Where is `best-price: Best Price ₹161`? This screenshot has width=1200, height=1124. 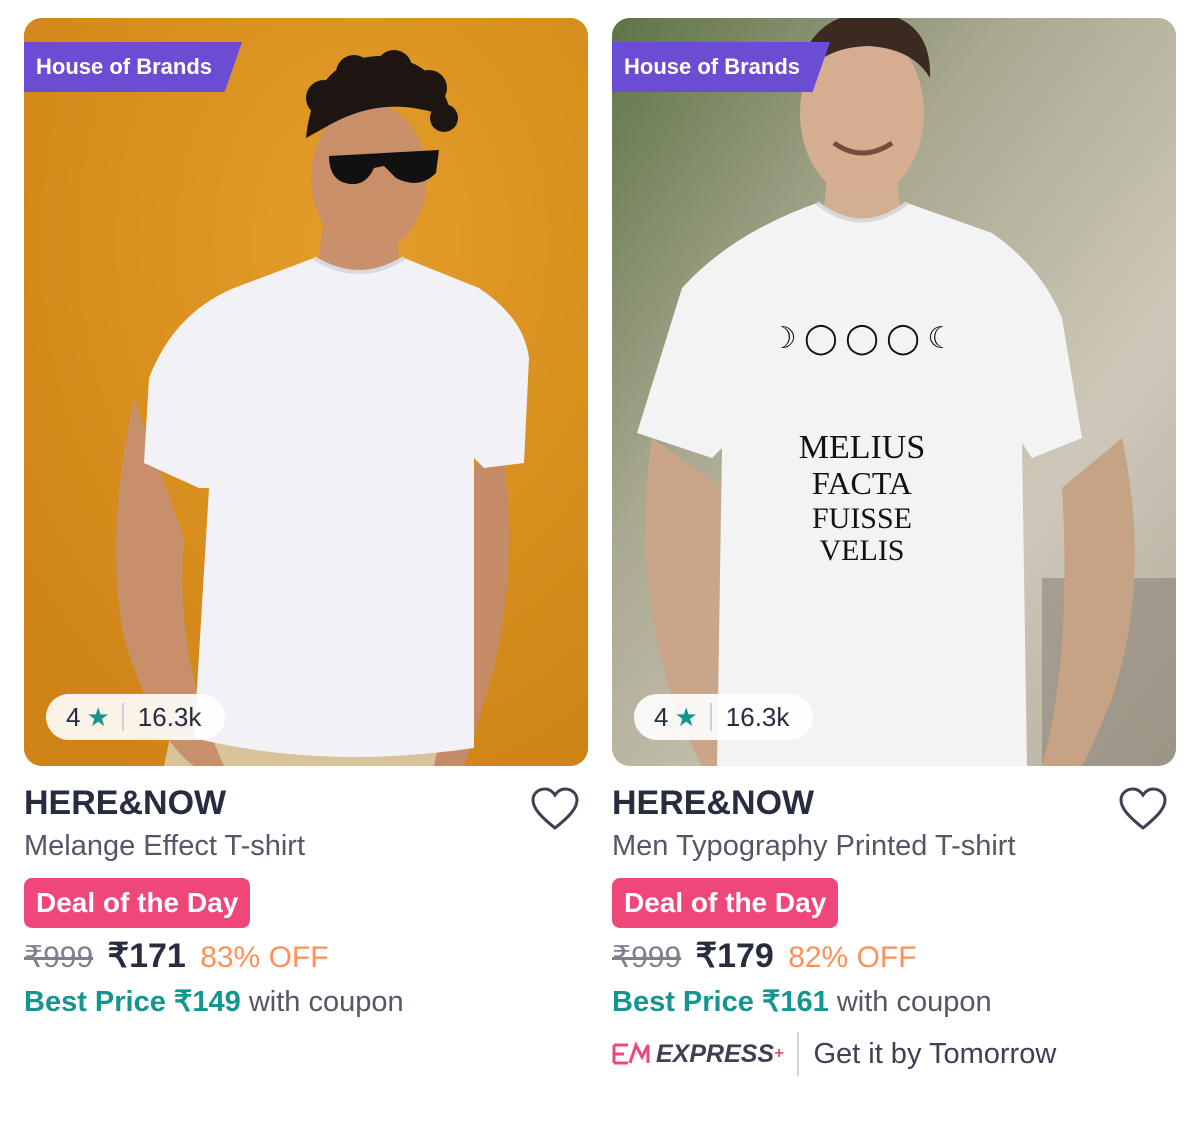 best-price: Best Price ₹161 is located at coordinates (720, 1002).